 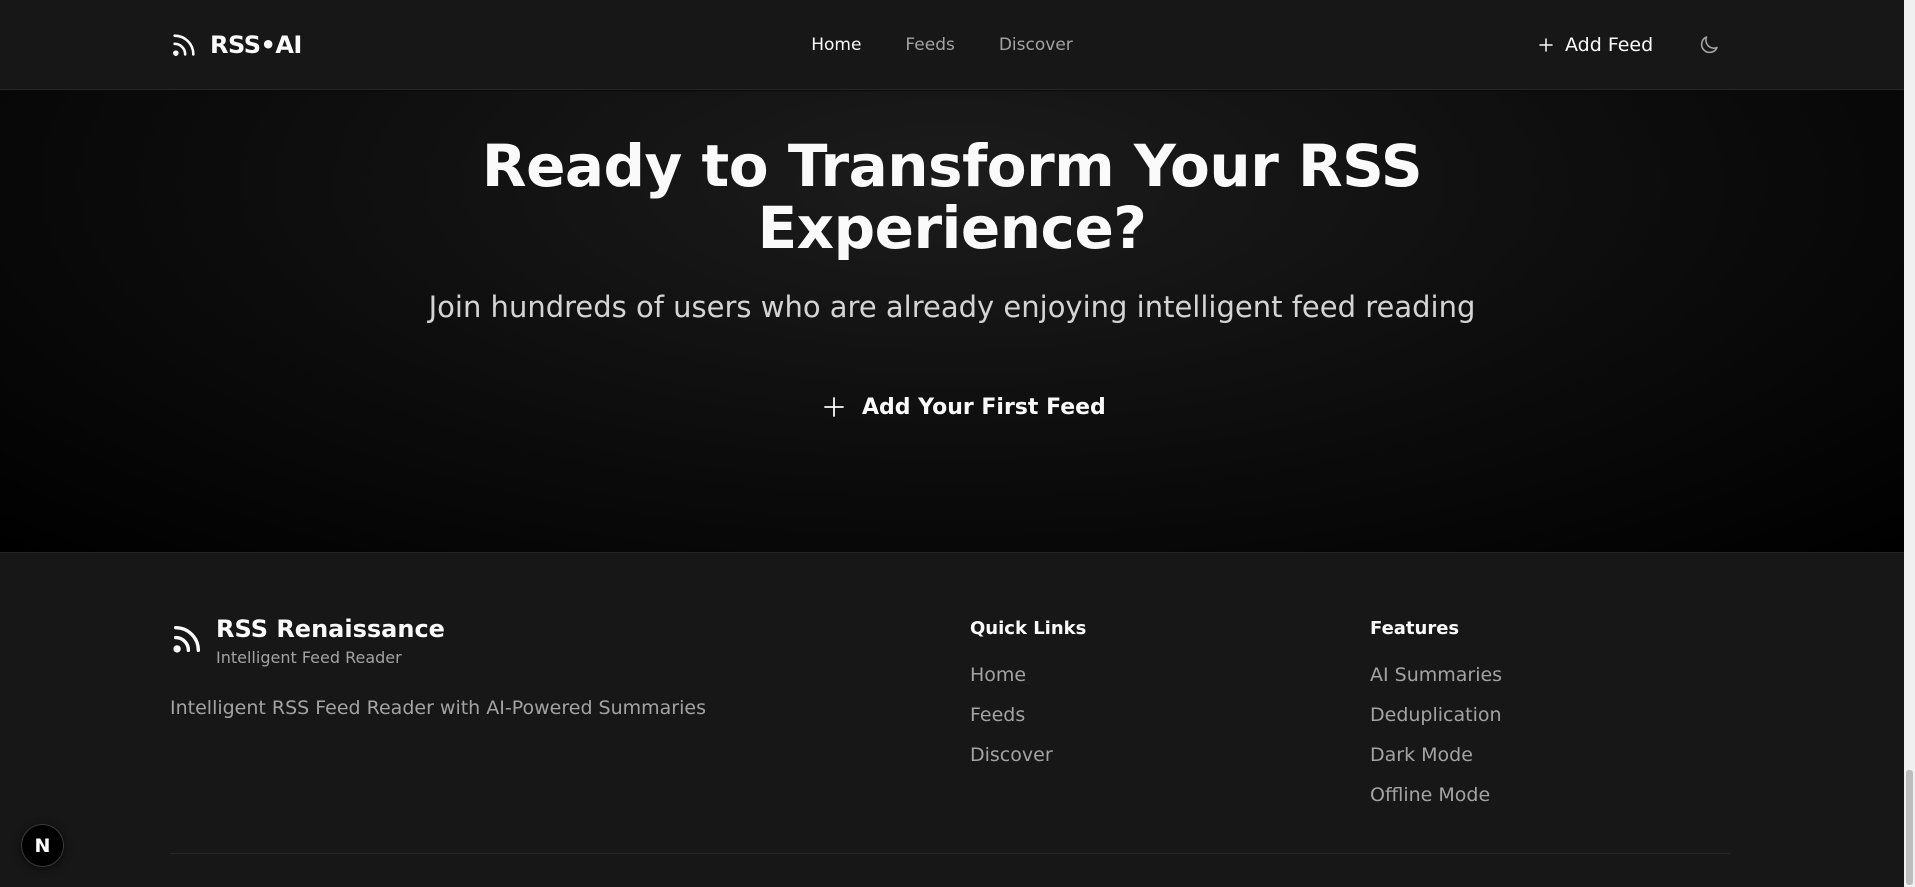 I want to click on quick-links-heading: Quick Links, so click(x=1028, y=628).